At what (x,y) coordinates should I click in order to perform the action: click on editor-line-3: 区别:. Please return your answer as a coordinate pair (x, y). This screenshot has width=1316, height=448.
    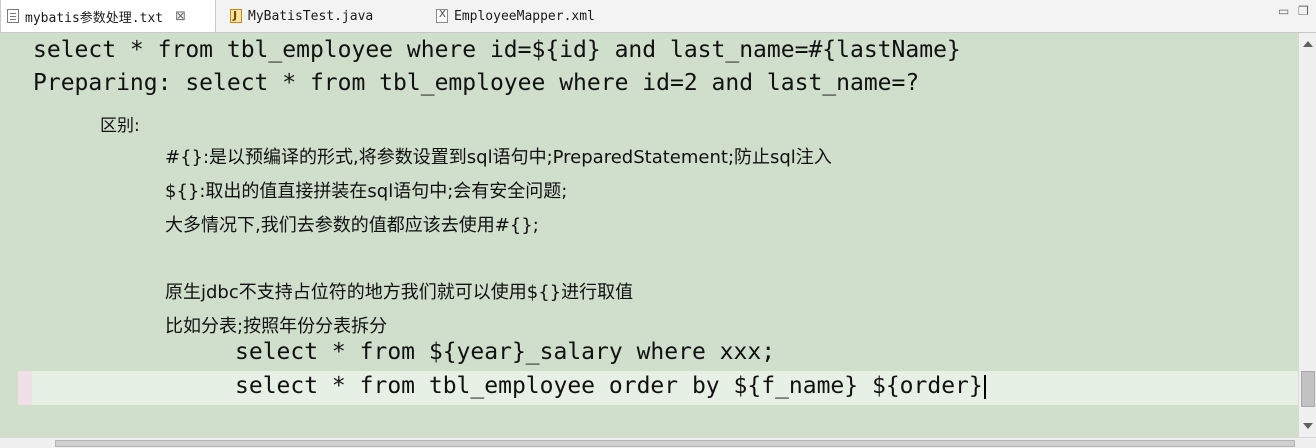
    Looking at the image, I should click on (120, 126).